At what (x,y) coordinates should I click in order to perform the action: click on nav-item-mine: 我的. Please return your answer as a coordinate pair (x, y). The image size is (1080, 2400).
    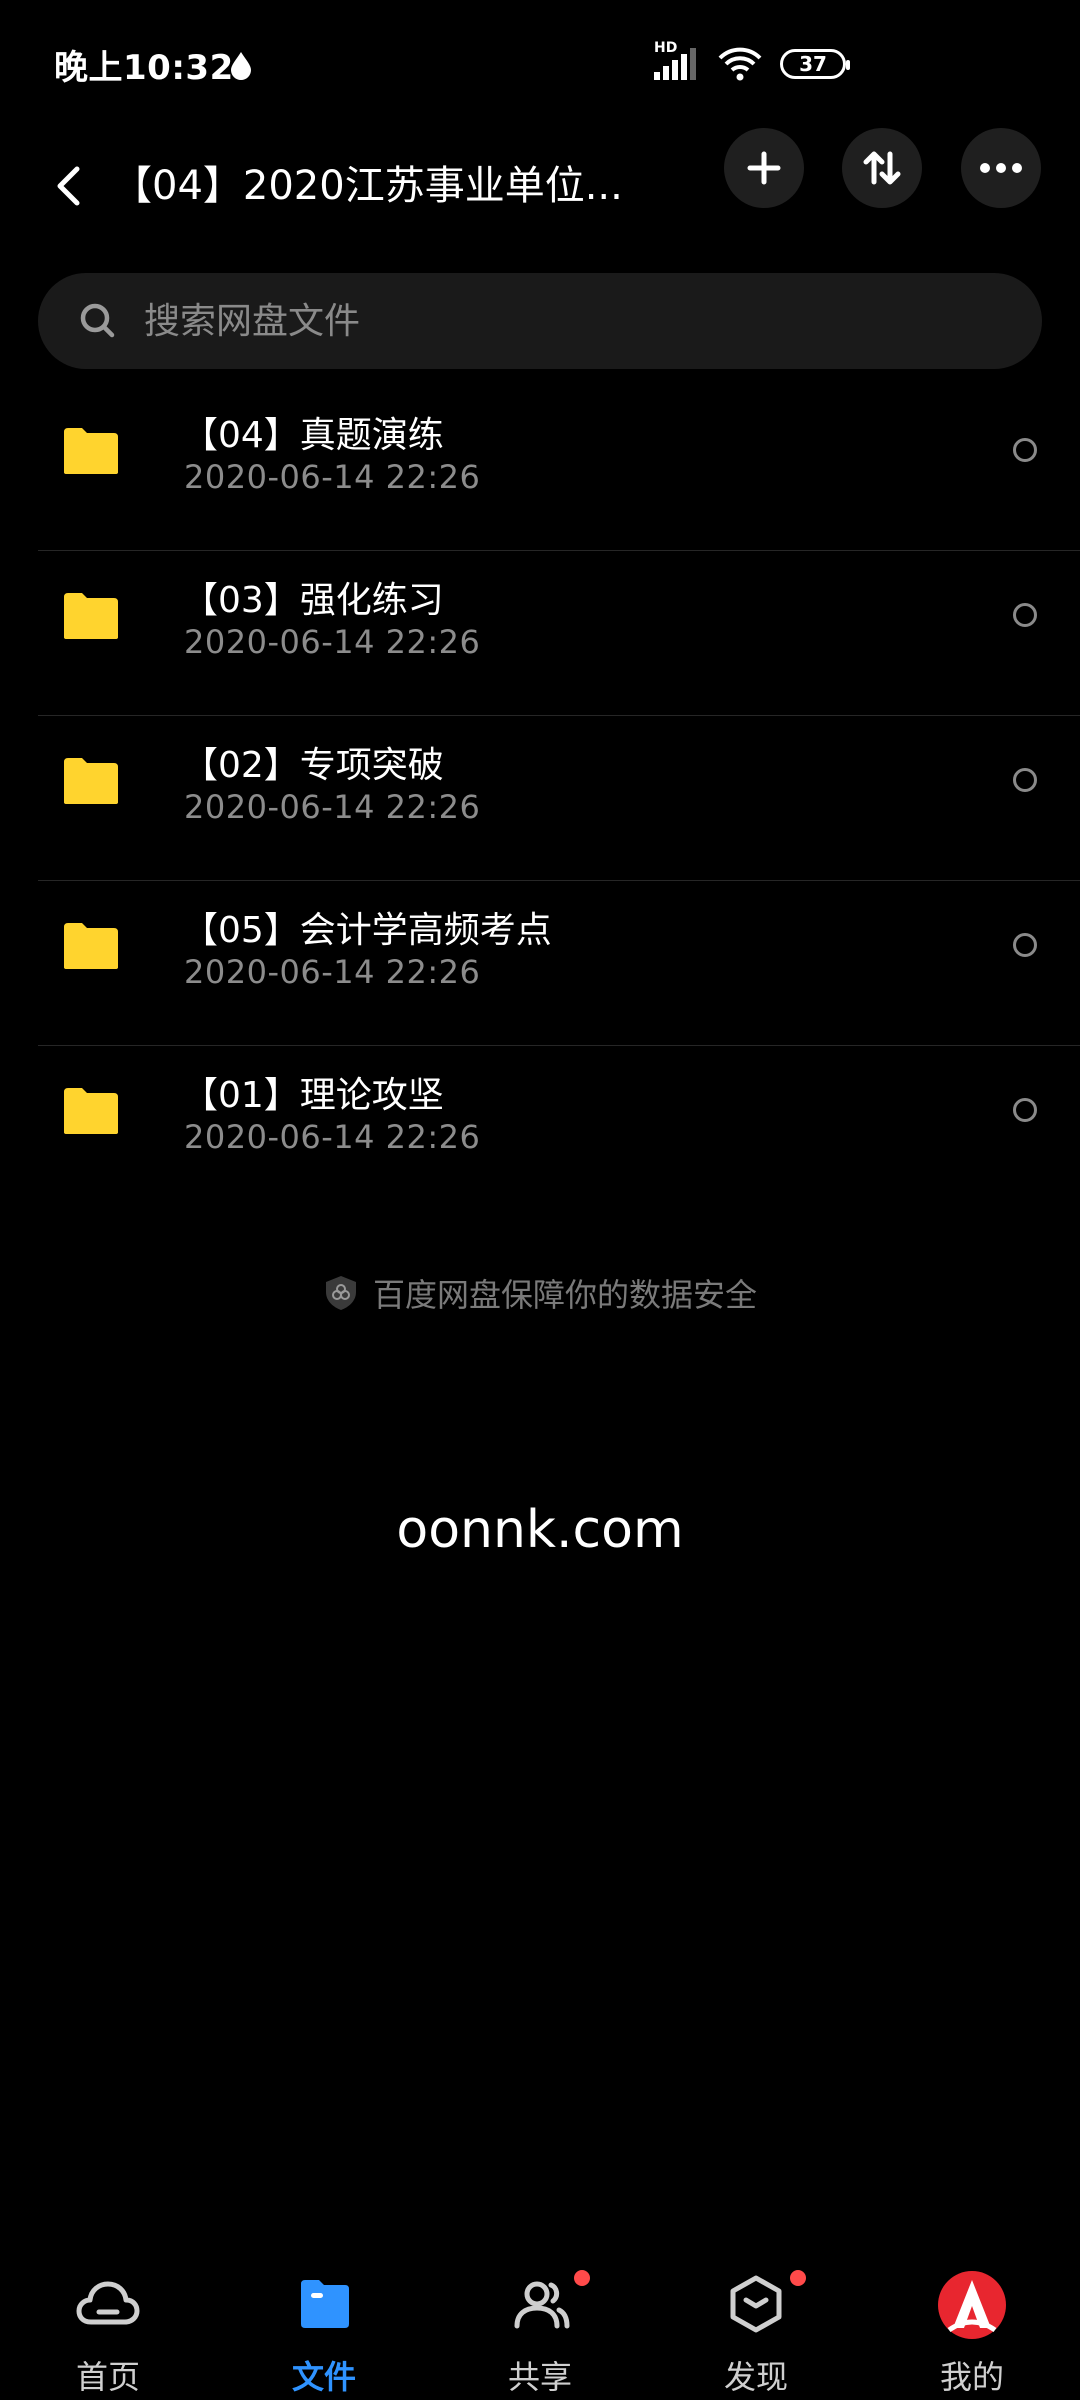
    Looking at the image, I should click on (972, 2335).